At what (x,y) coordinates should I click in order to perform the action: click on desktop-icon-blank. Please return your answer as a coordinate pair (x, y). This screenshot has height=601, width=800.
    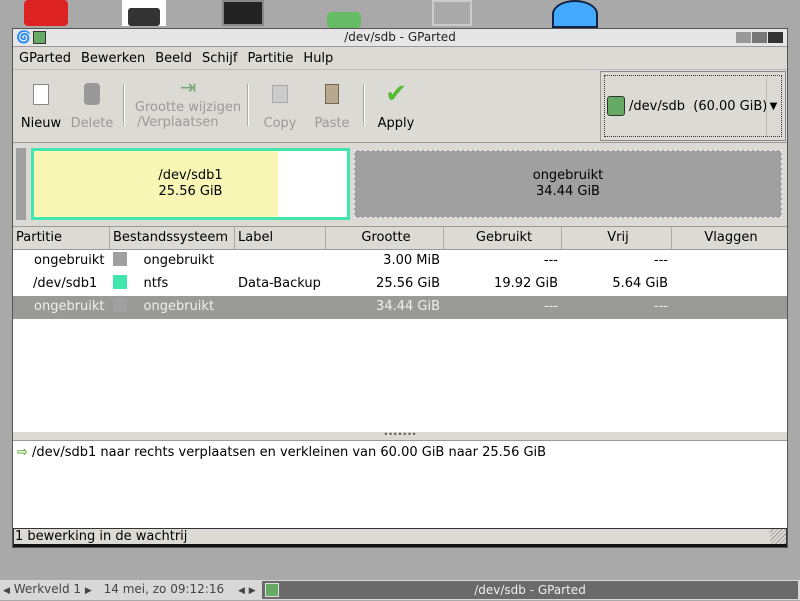
    Looking at the image, I should click on (452, 13).